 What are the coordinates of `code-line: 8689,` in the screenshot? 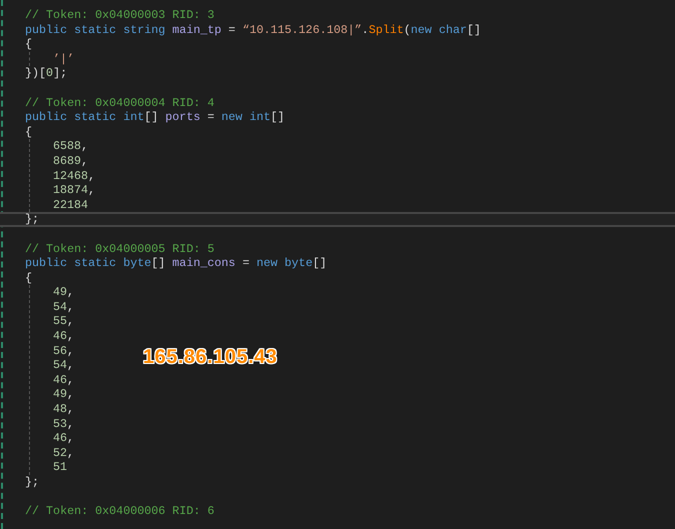 It's located at (70, 161).